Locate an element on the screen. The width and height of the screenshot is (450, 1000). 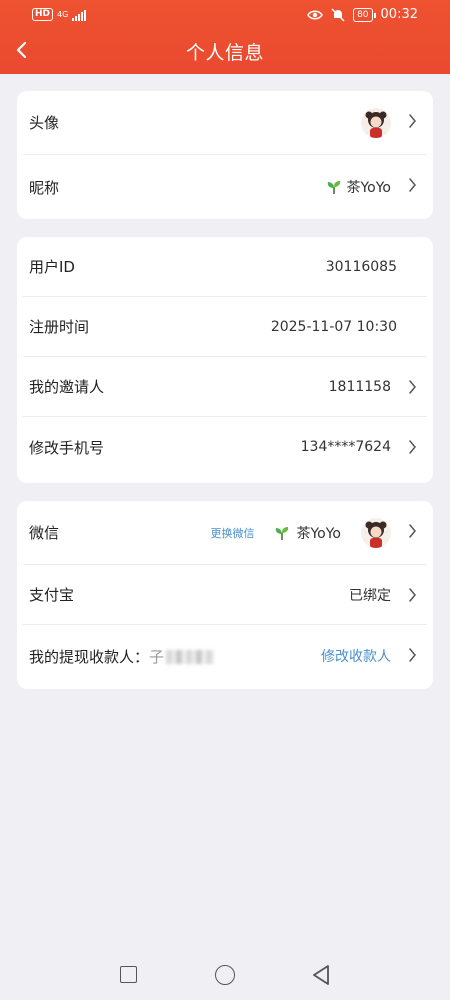
avatar is located at coordinates (376, 122).